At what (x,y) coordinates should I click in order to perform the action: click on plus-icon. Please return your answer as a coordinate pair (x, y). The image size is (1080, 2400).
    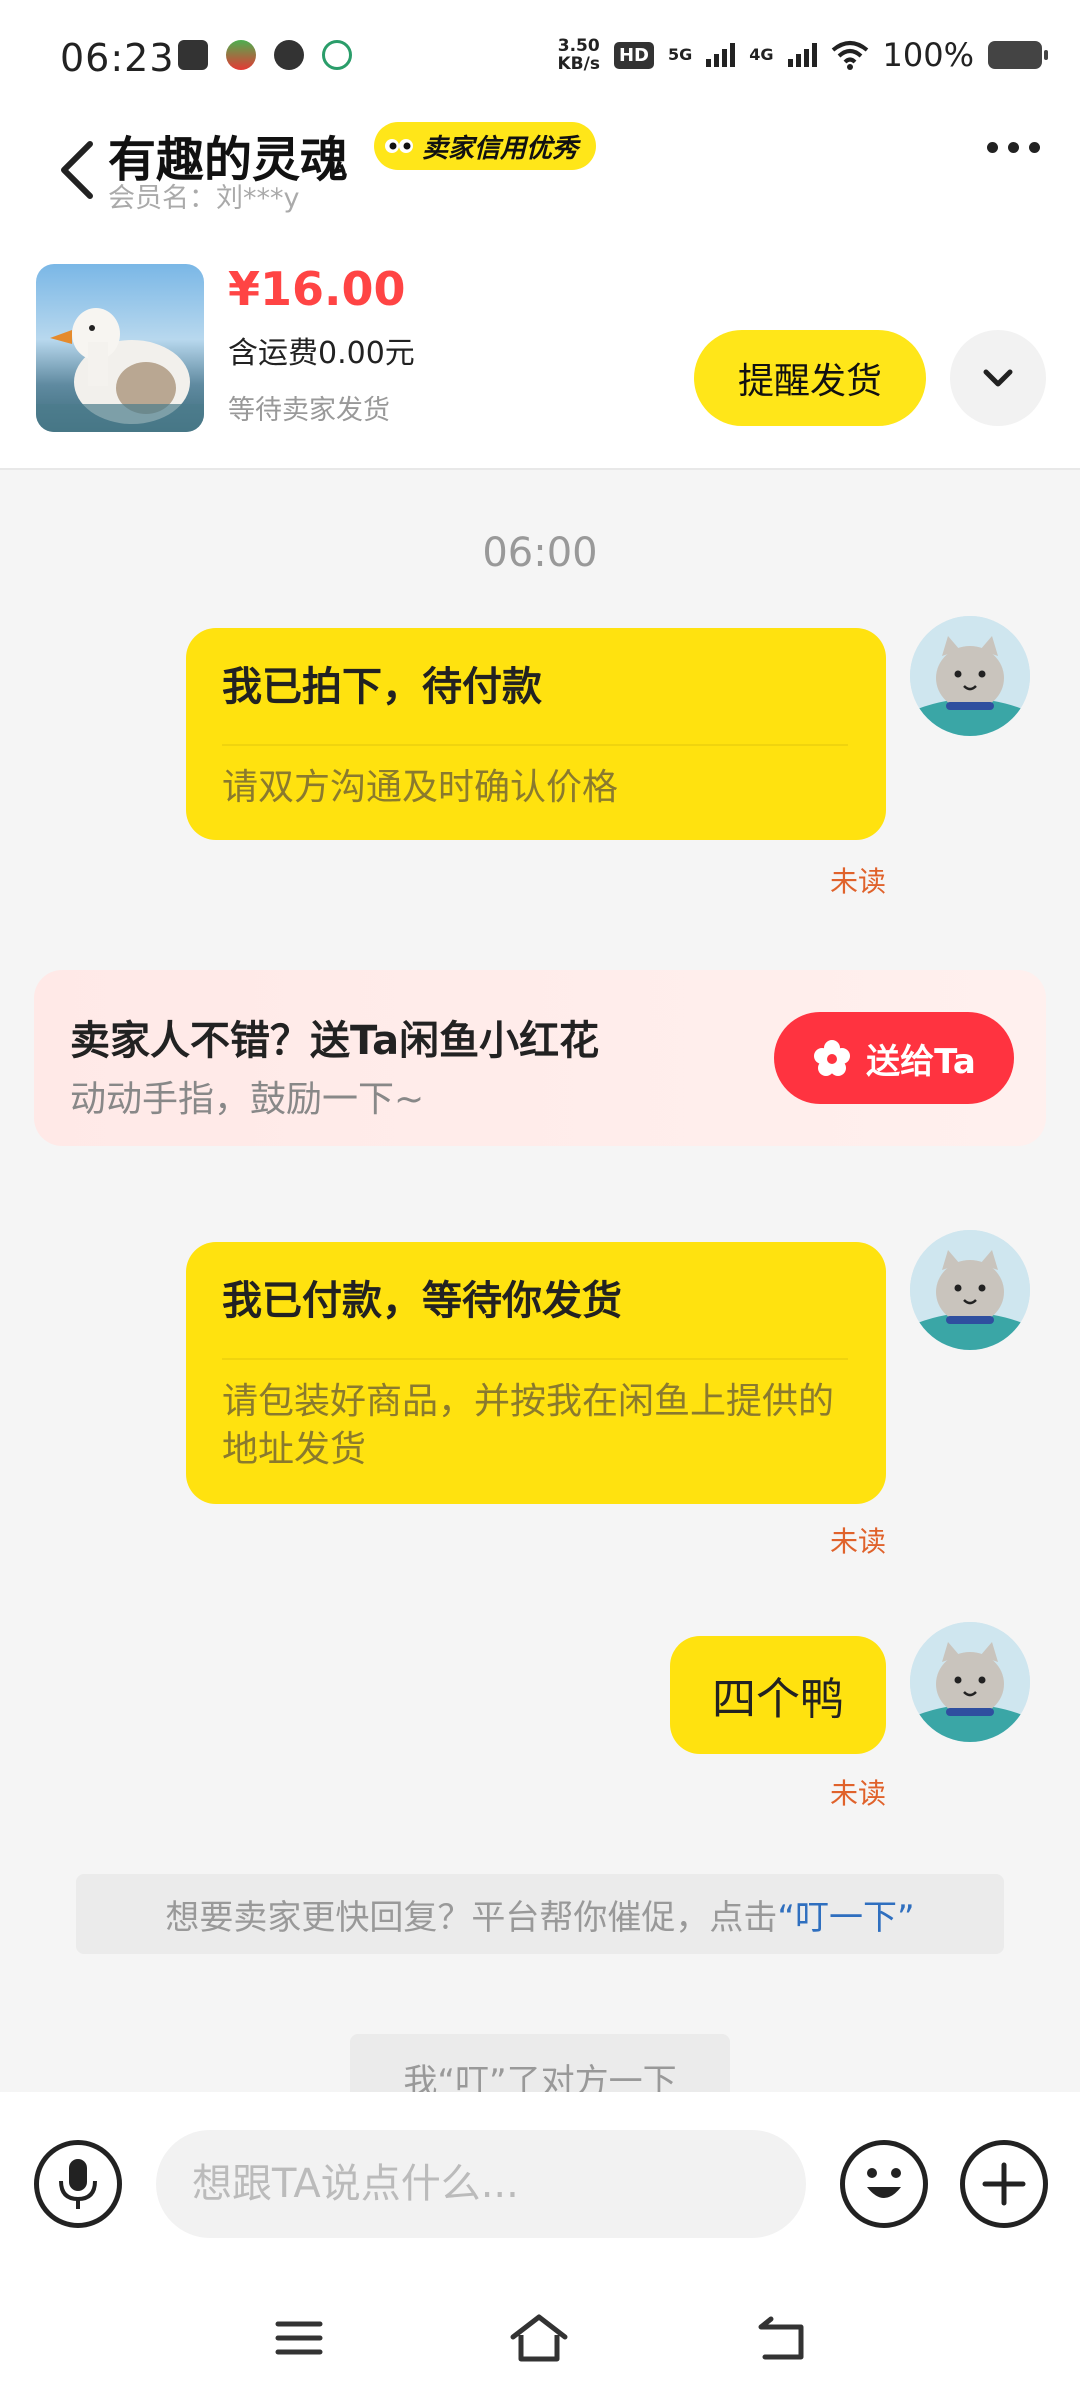
    Looking at the image, I should click on (1004, 2184).